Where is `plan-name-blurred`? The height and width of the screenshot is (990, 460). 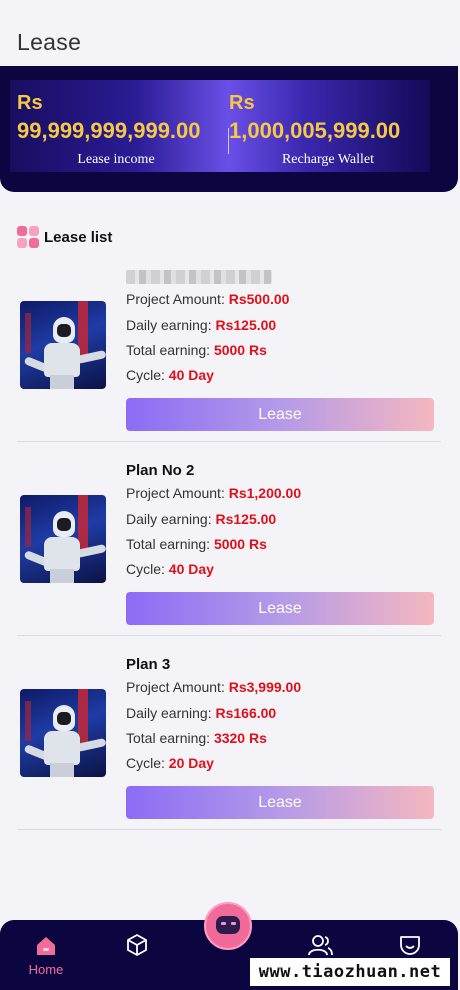 plan-name-blurred is located at coordinates (199, 277).